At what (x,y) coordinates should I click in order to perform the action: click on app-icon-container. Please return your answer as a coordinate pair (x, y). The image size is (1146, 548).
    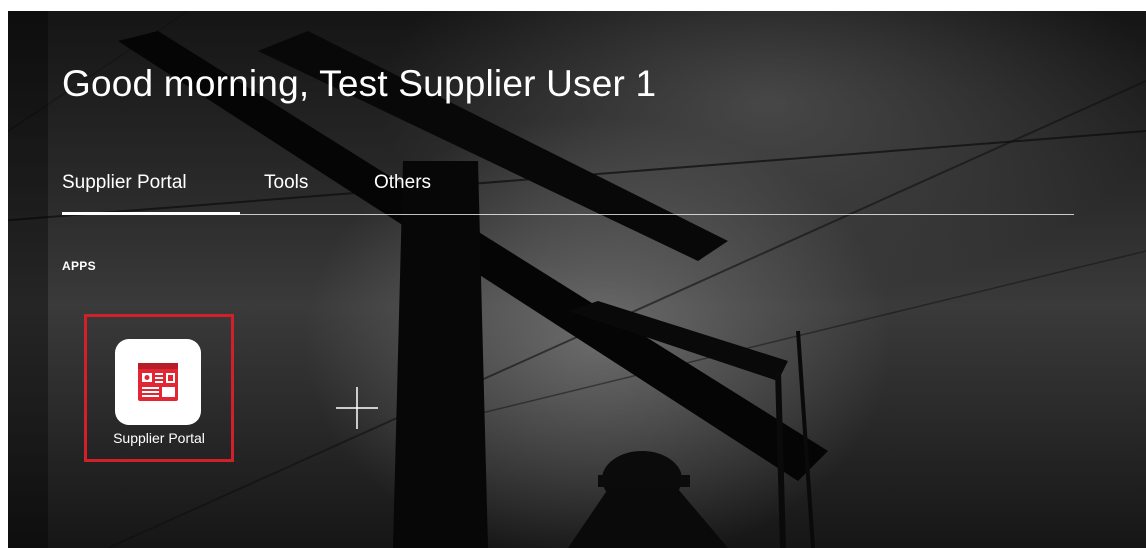
    Looking at the image, I should click on (158, 382).